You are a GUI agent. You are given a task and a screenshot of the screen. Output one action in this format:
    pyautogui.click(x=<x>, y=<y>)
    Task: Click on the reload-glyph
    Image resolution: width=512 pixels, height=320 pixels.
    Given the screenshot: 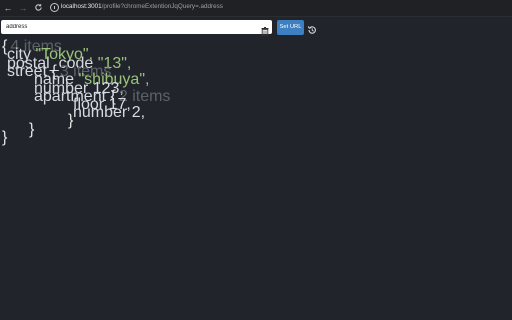 What is the action you would take?
    pyautogui.click(x=38, y=7)
    